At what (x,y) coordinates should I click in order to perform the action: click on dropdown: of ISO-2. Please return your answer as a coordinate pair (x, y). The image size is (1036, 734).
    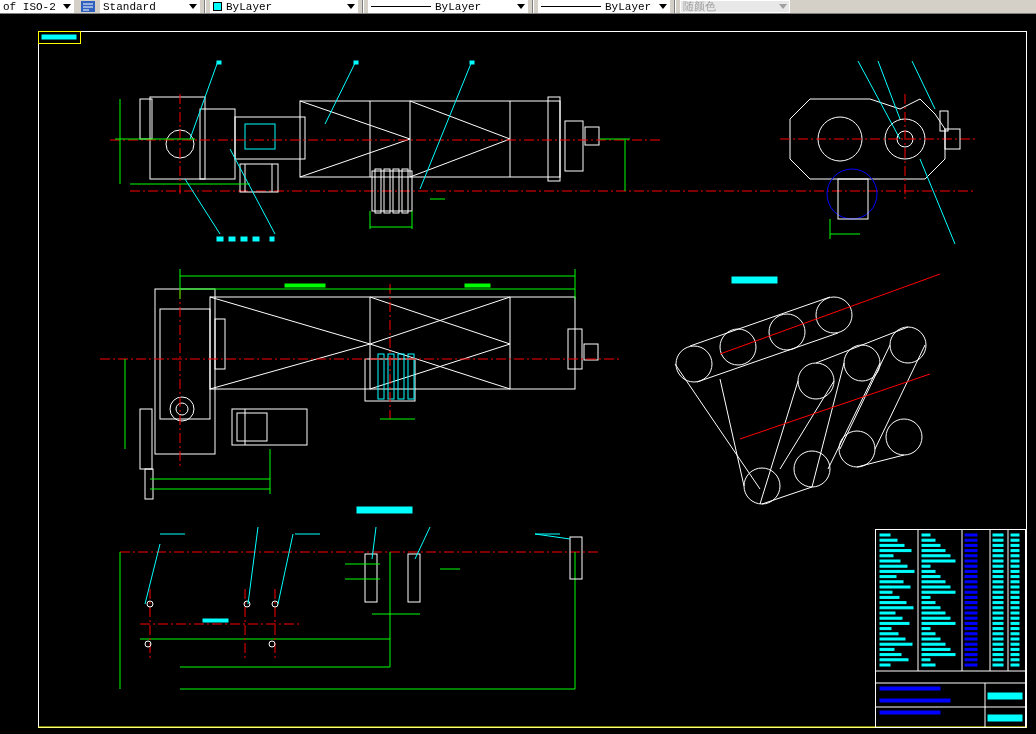
    Looking at the image, I should click on (37, 6).